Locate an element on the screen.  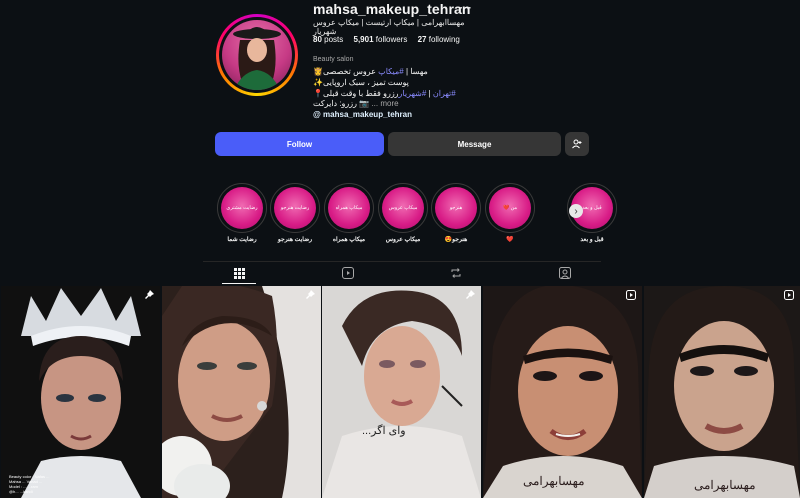
story-highlight: میکاپ عروس میکاپ عروس is located at coordinates (403, 213).